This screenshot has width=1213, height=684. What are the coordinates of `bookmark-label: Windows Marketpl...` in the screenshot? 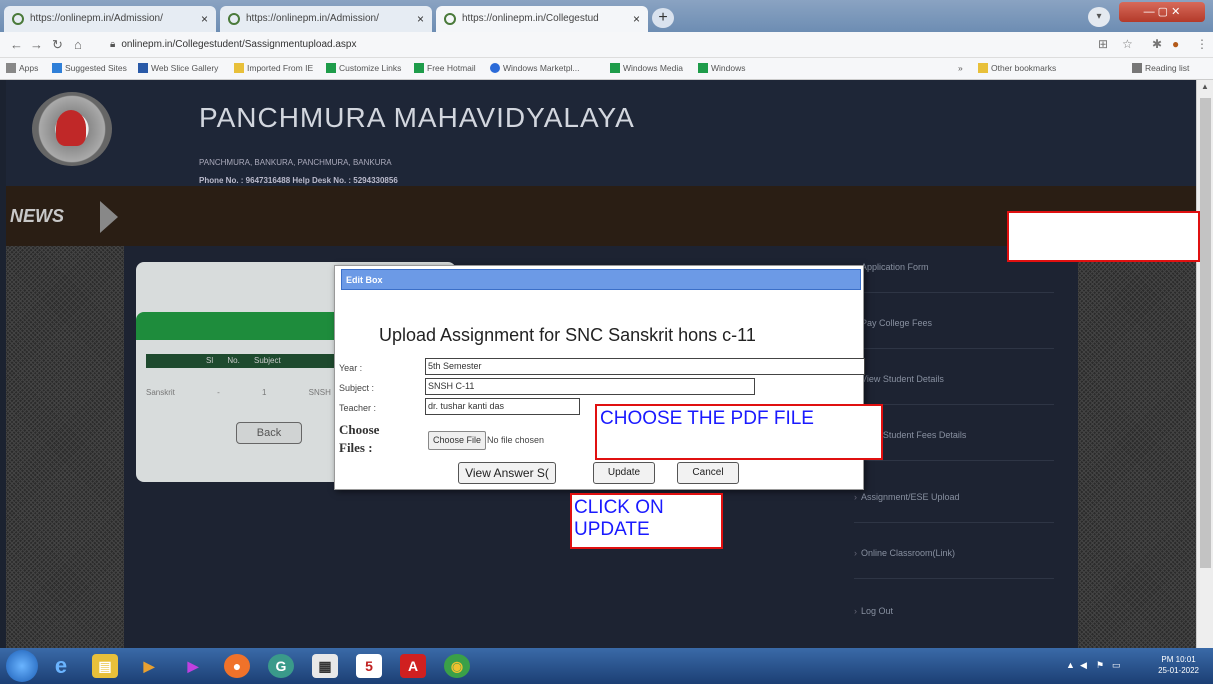 It's located at (541, 68).